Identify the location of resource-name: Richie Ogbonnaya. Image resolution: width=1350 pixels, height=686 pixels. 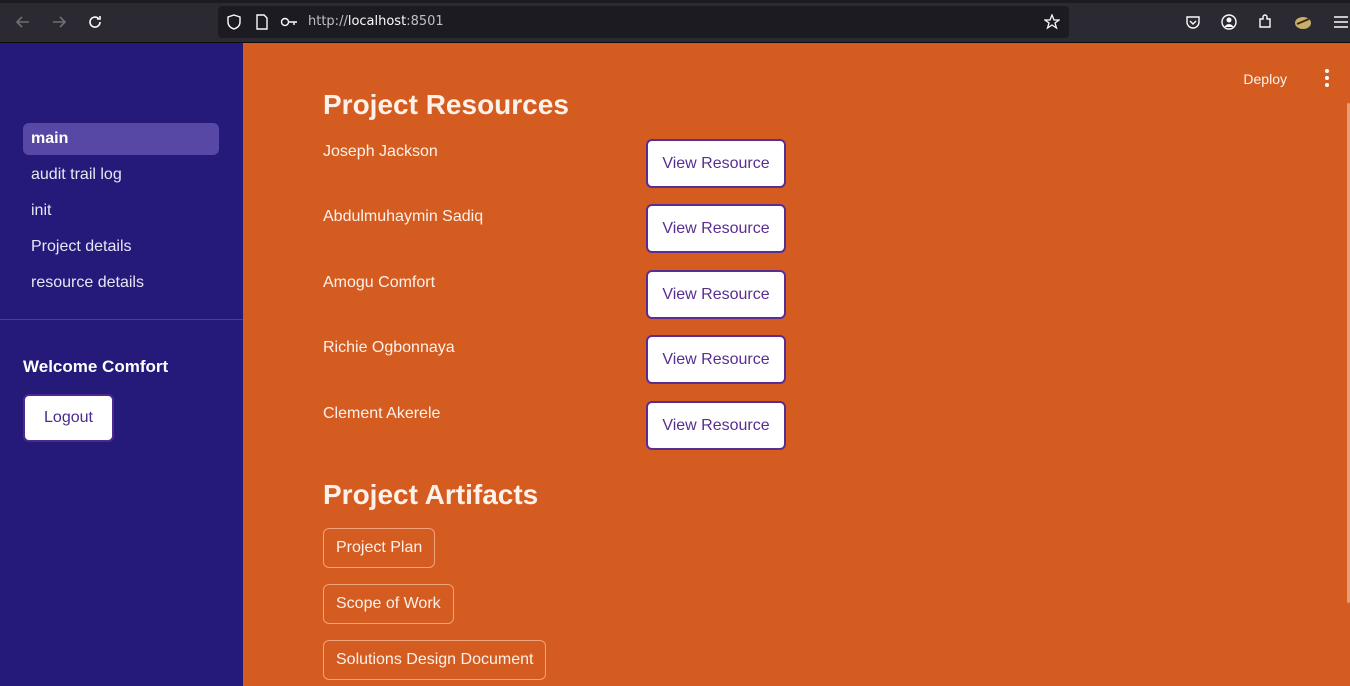
(389, 347).